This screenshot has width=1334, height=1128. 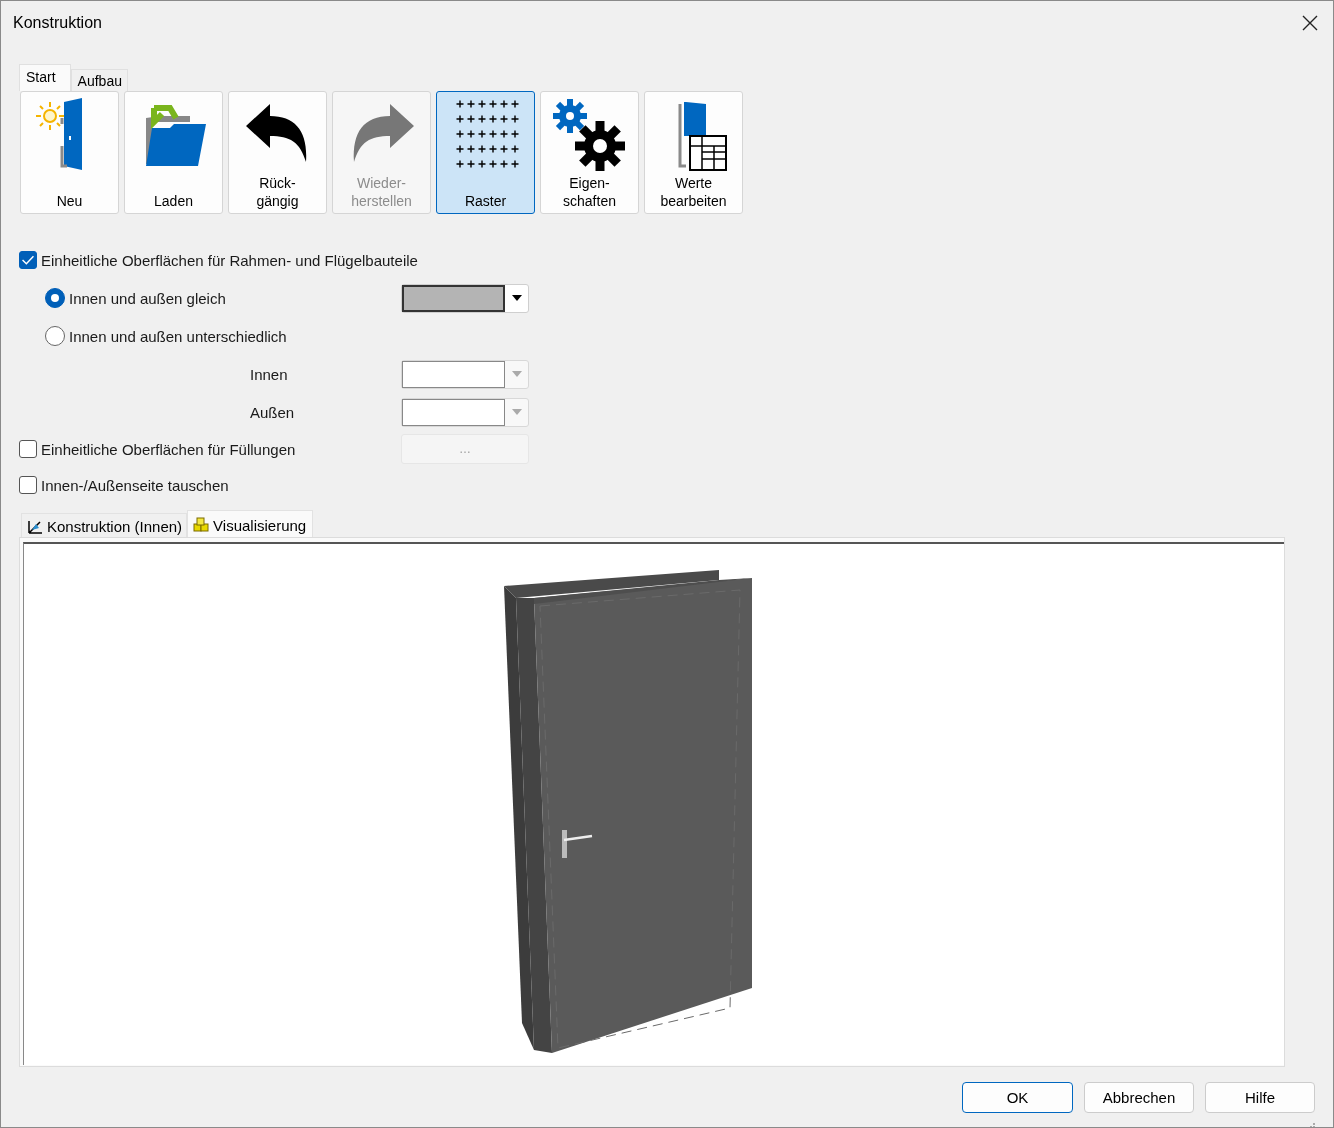 What do you see at coordinates (69, 152) in the screenshot?
I see `toolbar-button: Neu` at bounding box center [69, 152].